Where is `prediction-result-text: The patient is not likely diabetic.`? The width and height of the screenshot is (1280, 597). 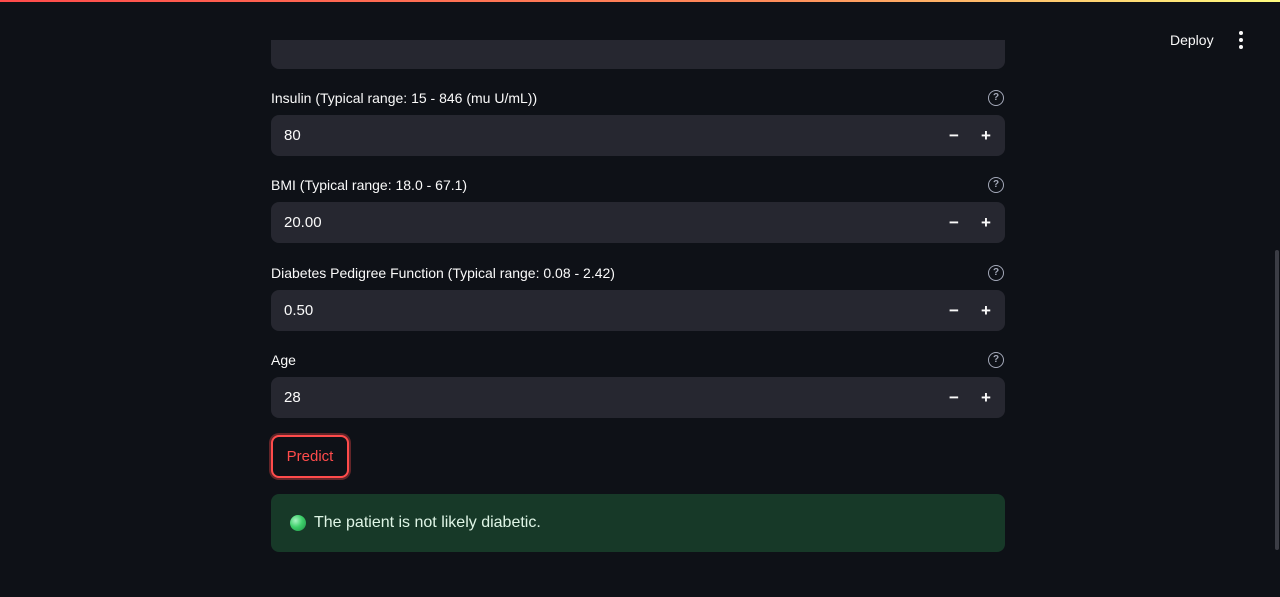
prediction-result-text: The patient is not likely diabetic. is located at coordinates (427, 522).